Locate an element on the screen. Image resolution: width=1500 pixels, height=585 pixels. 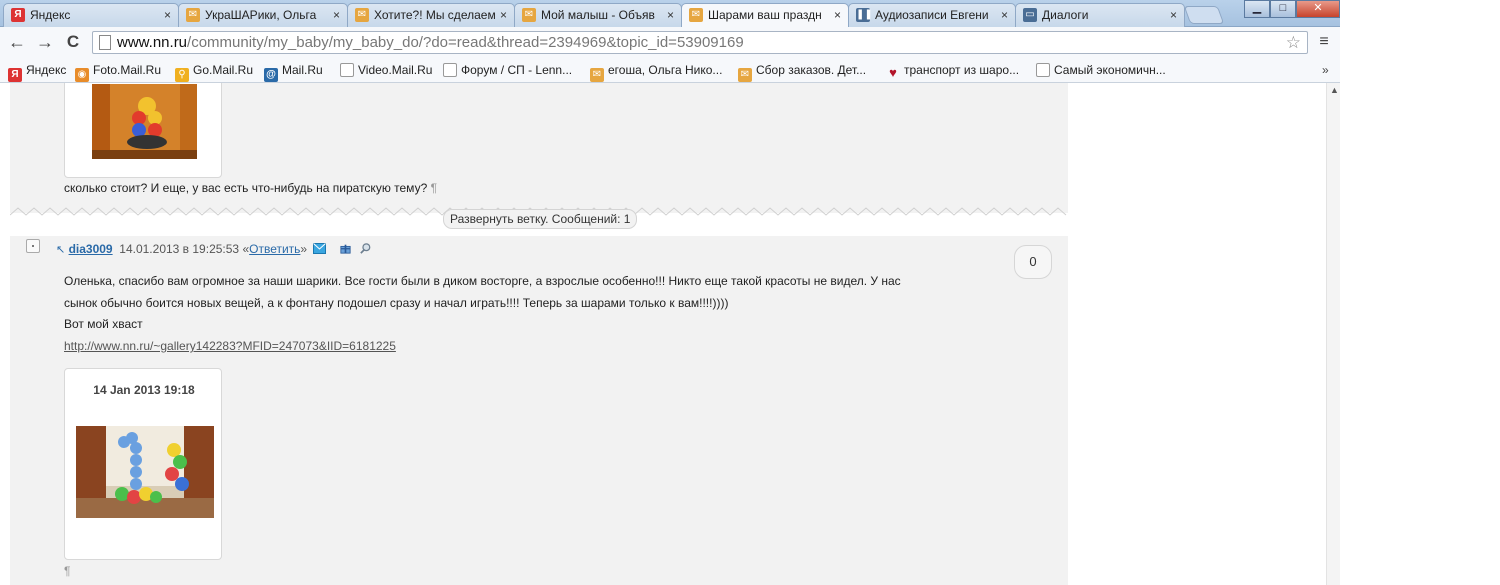
tab-sharami: ✉ Шарами ваш праздн × is located at coordinates (765, 15).